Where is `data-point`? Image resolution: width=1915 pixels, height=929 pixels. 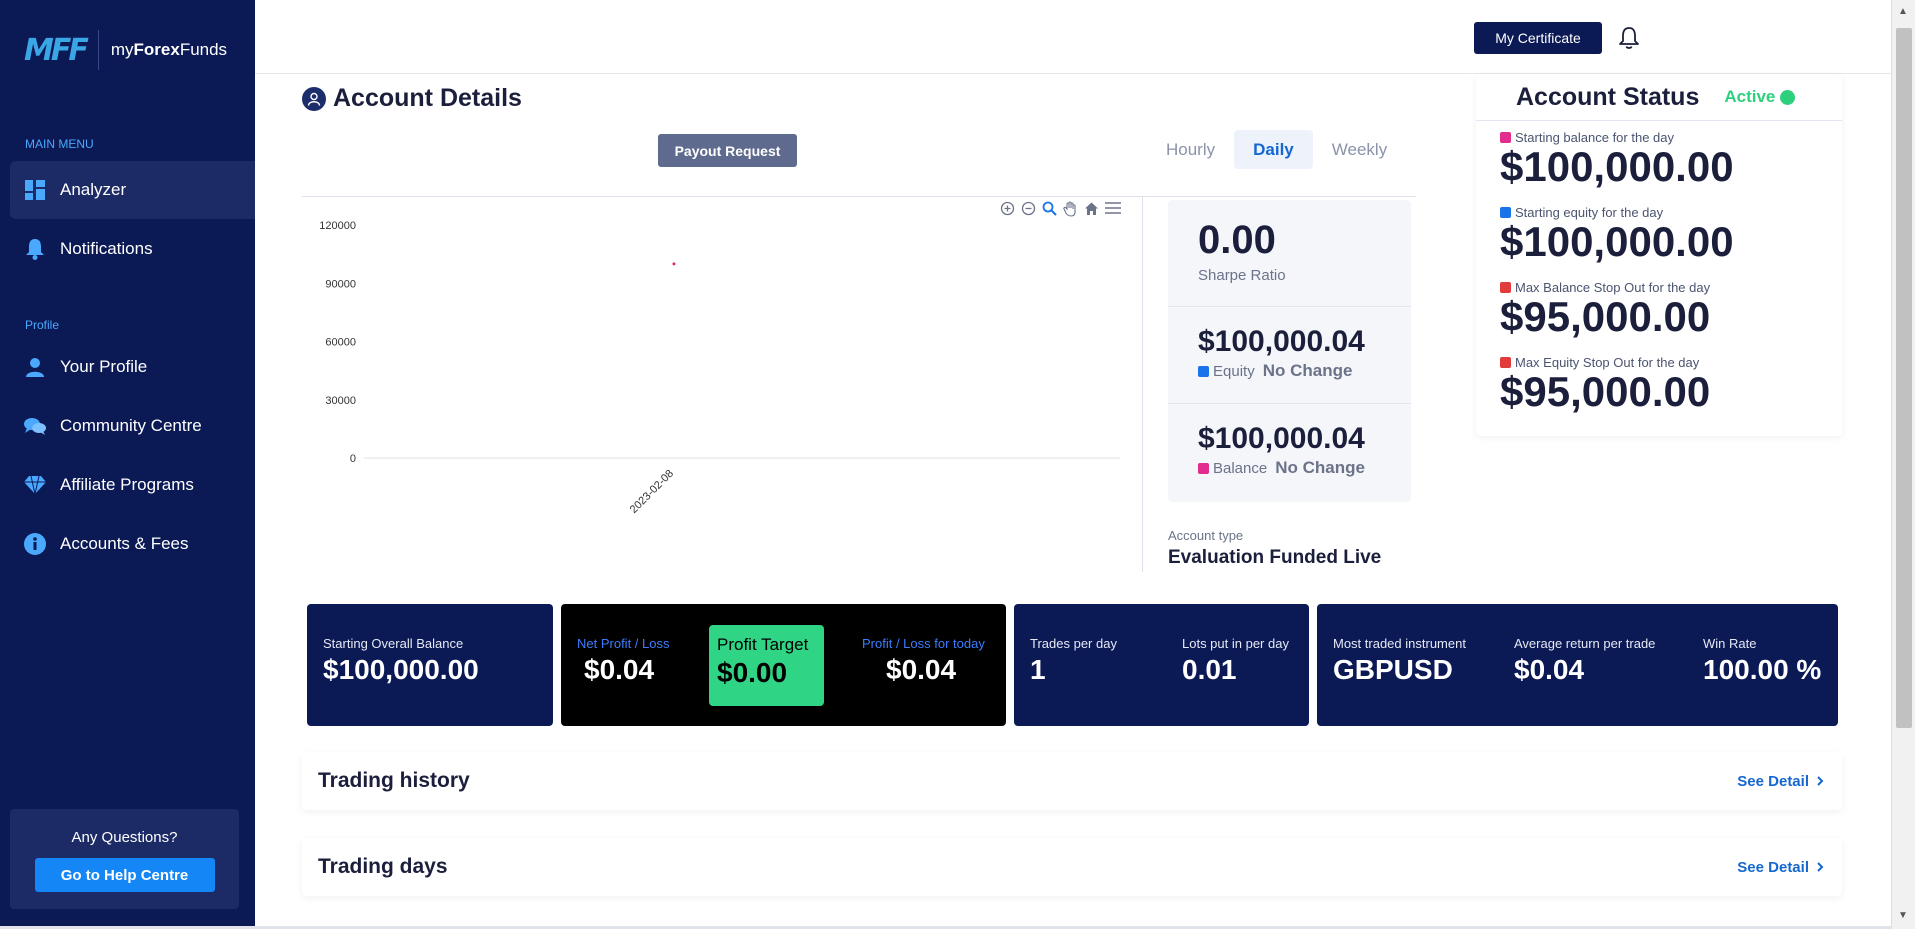 data-point is located at coordinates (674, 264).